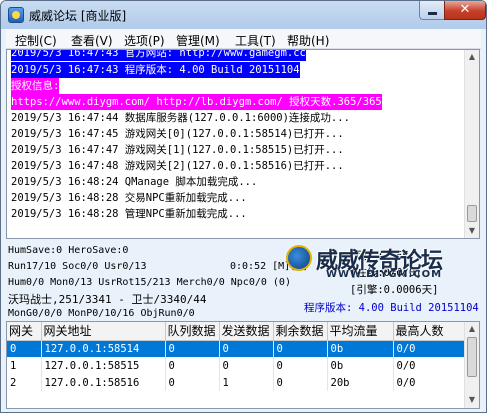 Image resolution: width=487 pixels, height=413 pixels. What do you see at coordinates (360, 331) in the screenshot?
I see `col-traffic: 平均流量` at bounding box center [360, 331].